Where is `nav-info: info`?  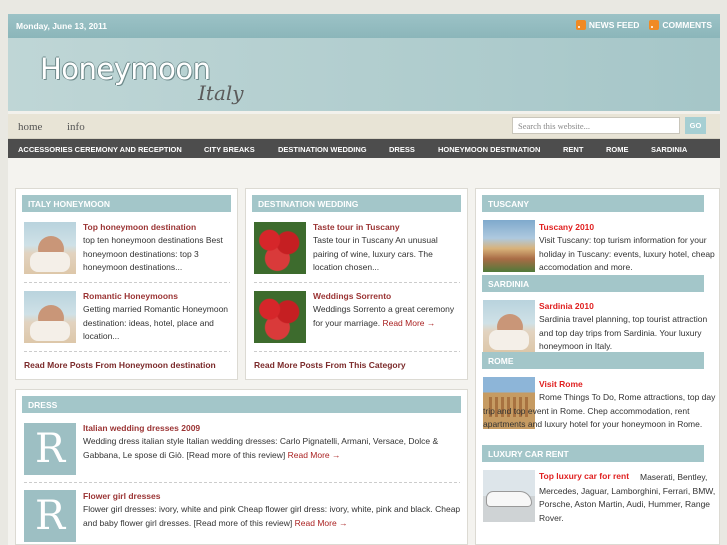 nav-info: info is located at coordinates (76, 127).